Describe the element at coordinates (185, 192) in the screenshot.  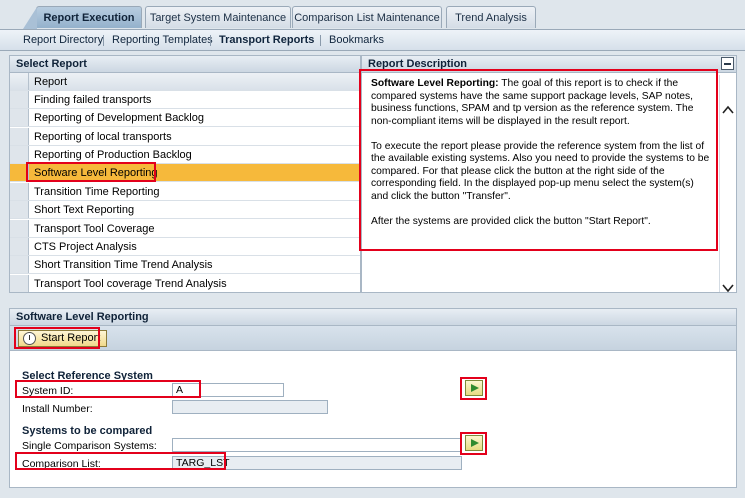
I see `list-item: Transition Time Reporting` at that location.